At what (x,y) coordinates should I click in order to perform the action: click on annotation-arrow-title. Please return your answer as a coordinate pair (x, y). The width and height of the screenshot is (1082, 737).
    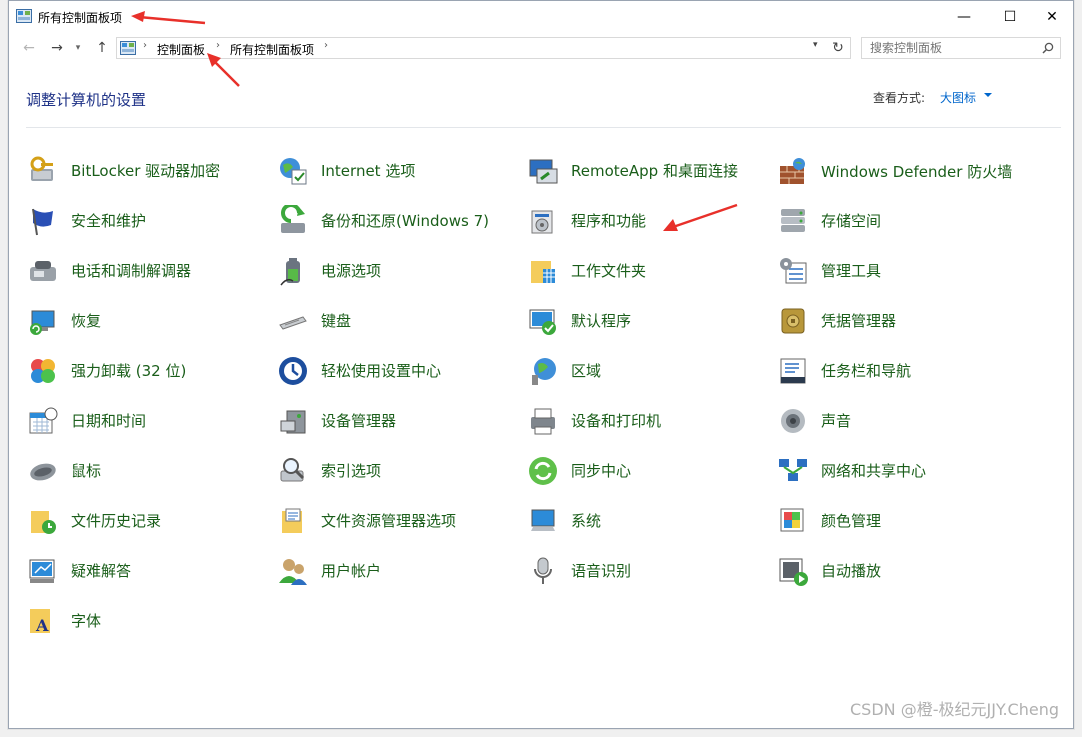
    Looking at the image, I should click on (168, 18).